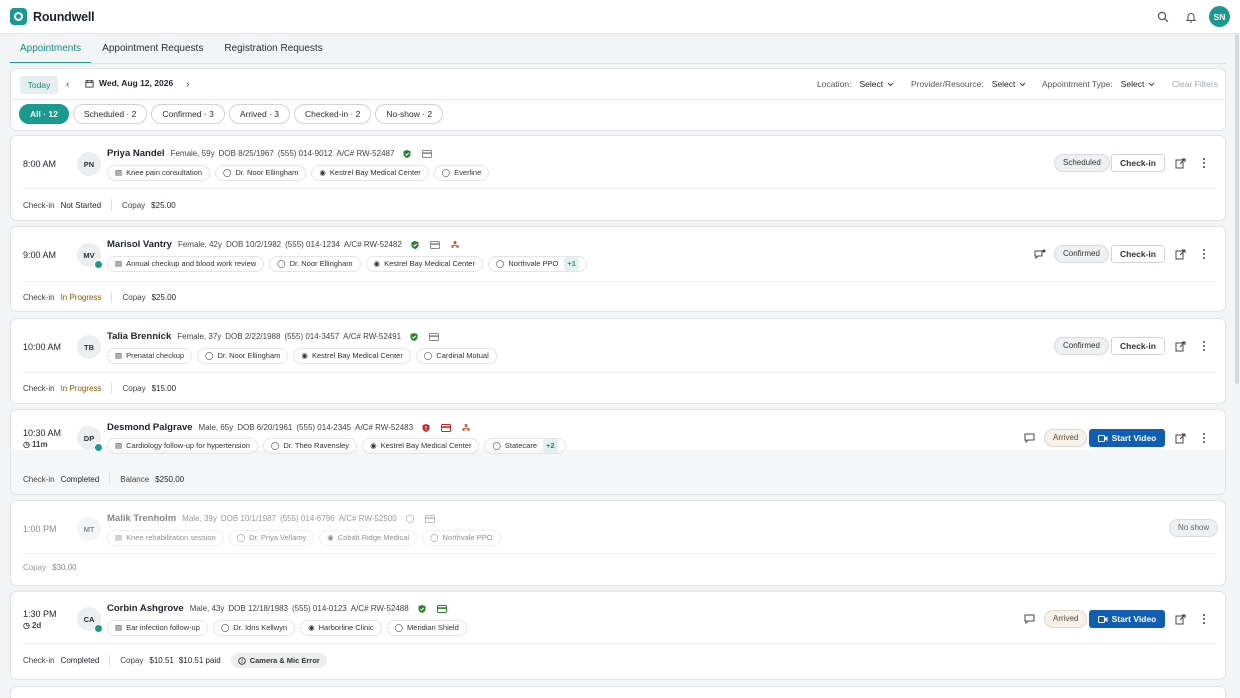 Image resolution: width=1240 pixels, height=698 pixels. Describe the element at coordinates (1195, 84) in the screenshot. I see `clear-filters-button: Clear Filters` at that location.